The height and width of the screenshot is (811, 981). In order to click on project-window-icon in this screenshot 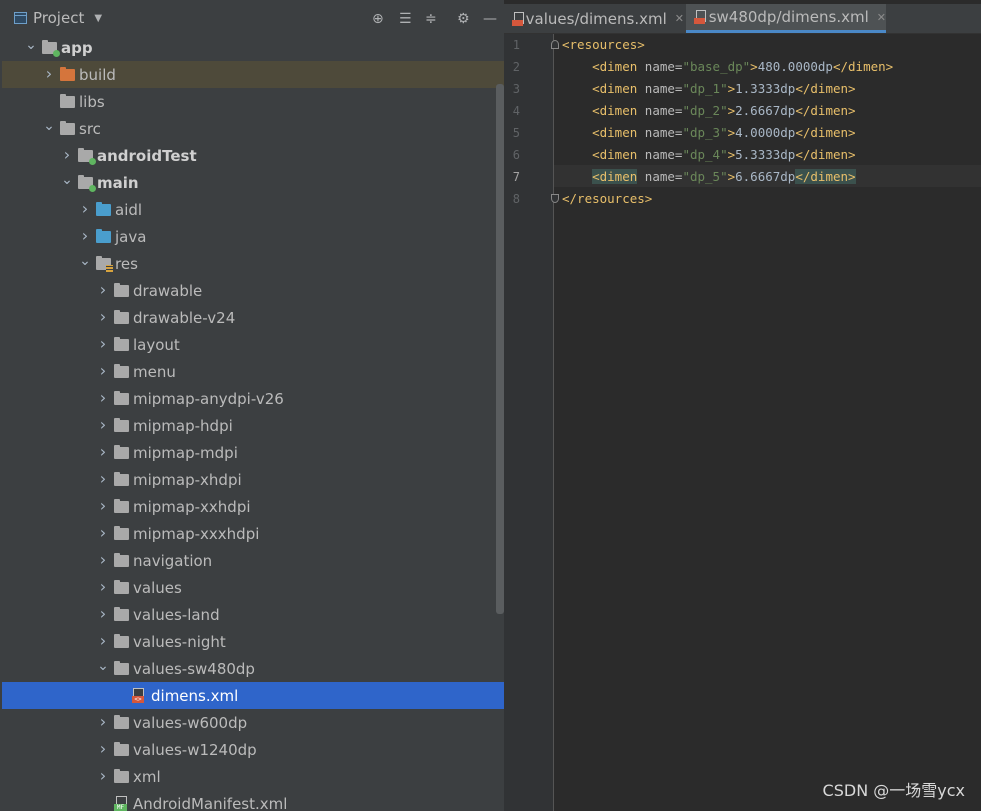, I will do `click(20, 18)`.